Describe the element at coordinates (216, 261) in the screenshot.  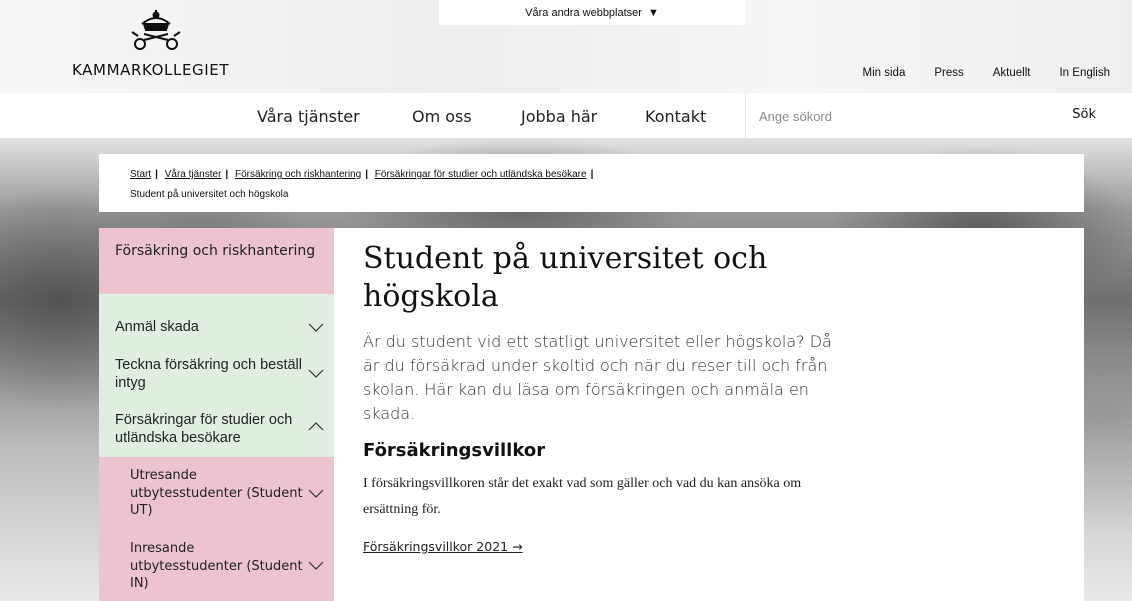
I see `sidebar-heading: Försäkring och riskhantering` at that location.